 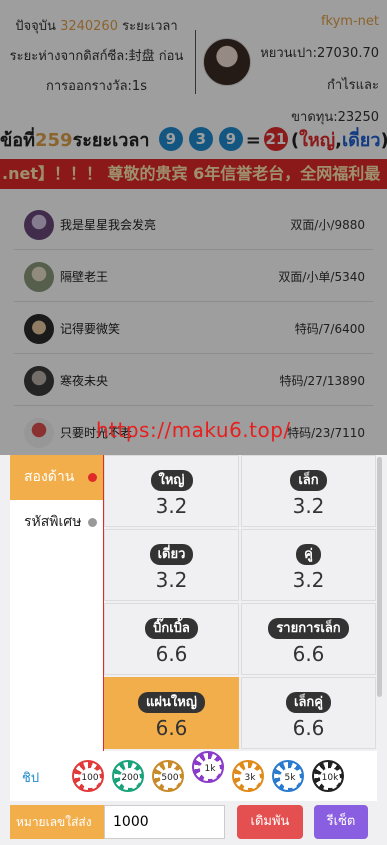 I want to click on chip-10k: 10k, so click(x=328, y=776).